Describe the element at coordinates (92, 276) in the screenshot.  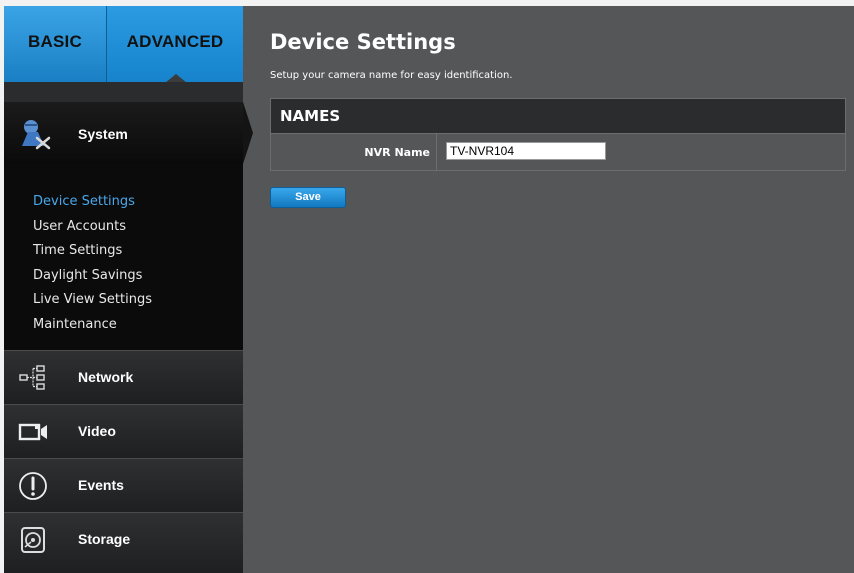
I see `submenu-daylight-savings: Daylight Savings` at that location.